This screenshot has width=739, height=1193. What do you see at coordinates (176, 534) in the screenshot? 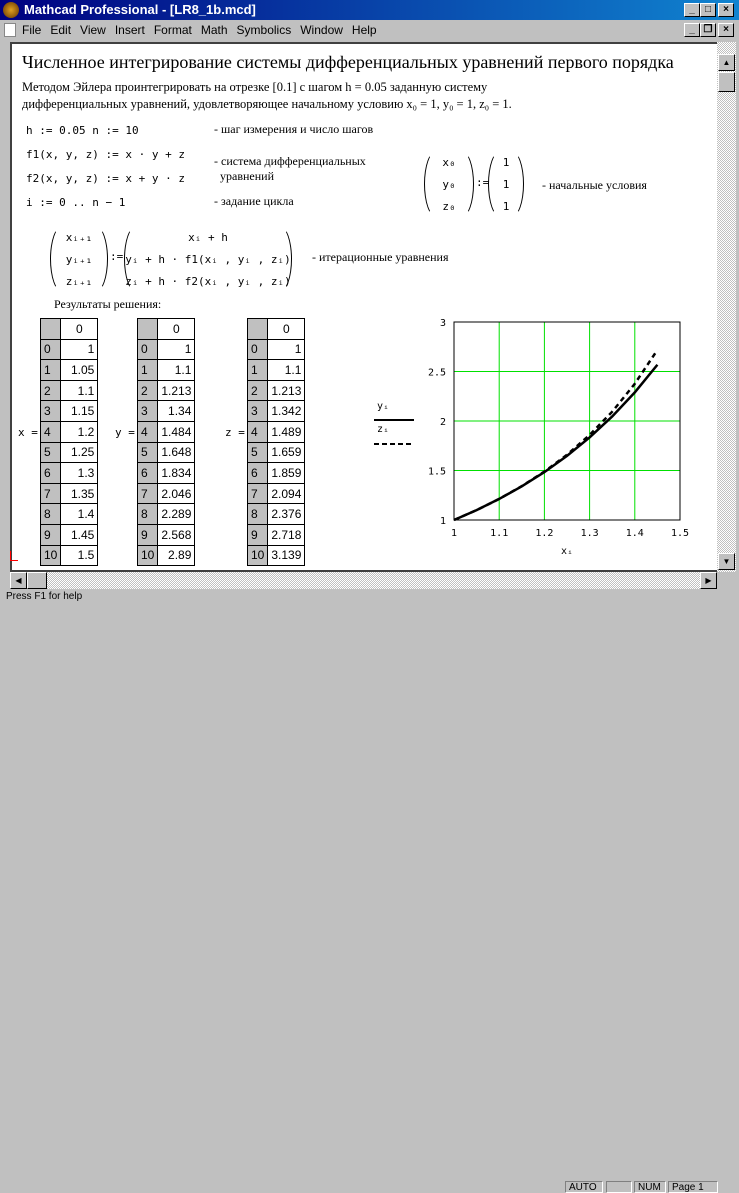
I see `cell-value: 2.568` at bounding box center [176, 534].